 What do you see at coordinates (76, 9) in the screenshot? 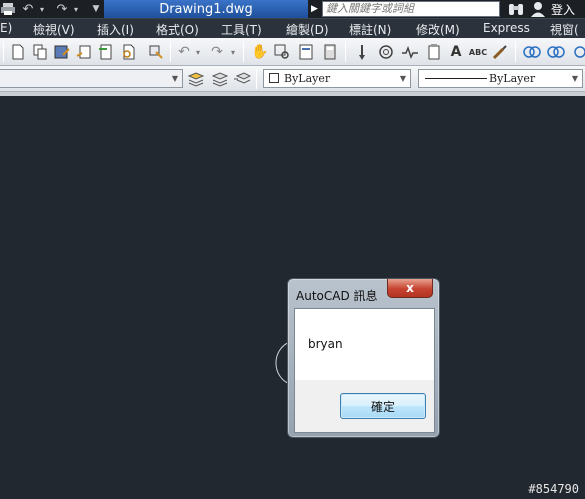
I see `redo-dropdown-icon: ▾` at bounding box center [76, 9].